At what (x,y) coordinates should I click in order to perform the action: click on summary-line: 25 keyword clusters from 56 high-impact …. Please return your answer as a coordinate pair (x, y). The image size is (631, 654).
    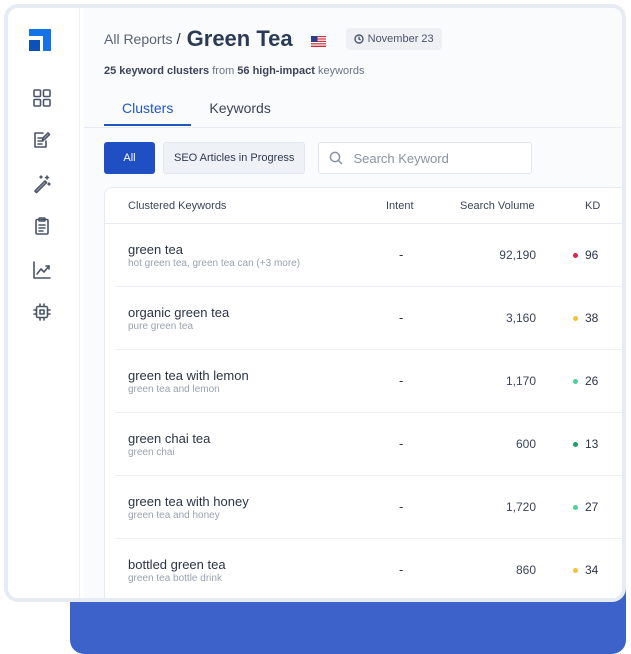
    Looking at the image, I should click on (234, 71).